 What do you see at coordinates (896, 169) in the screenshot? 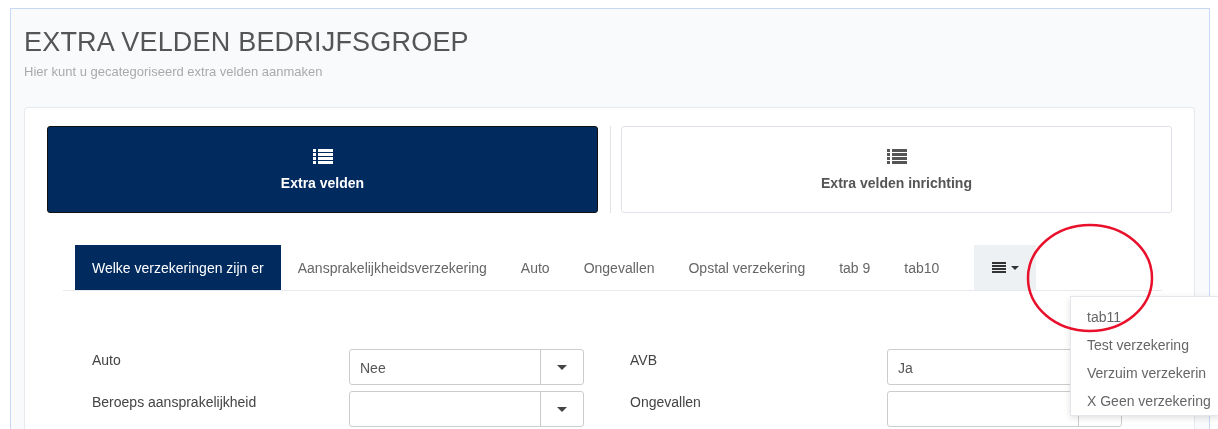
I see `view-button: Extra velden inrichting` at bounding box center [896, 169].